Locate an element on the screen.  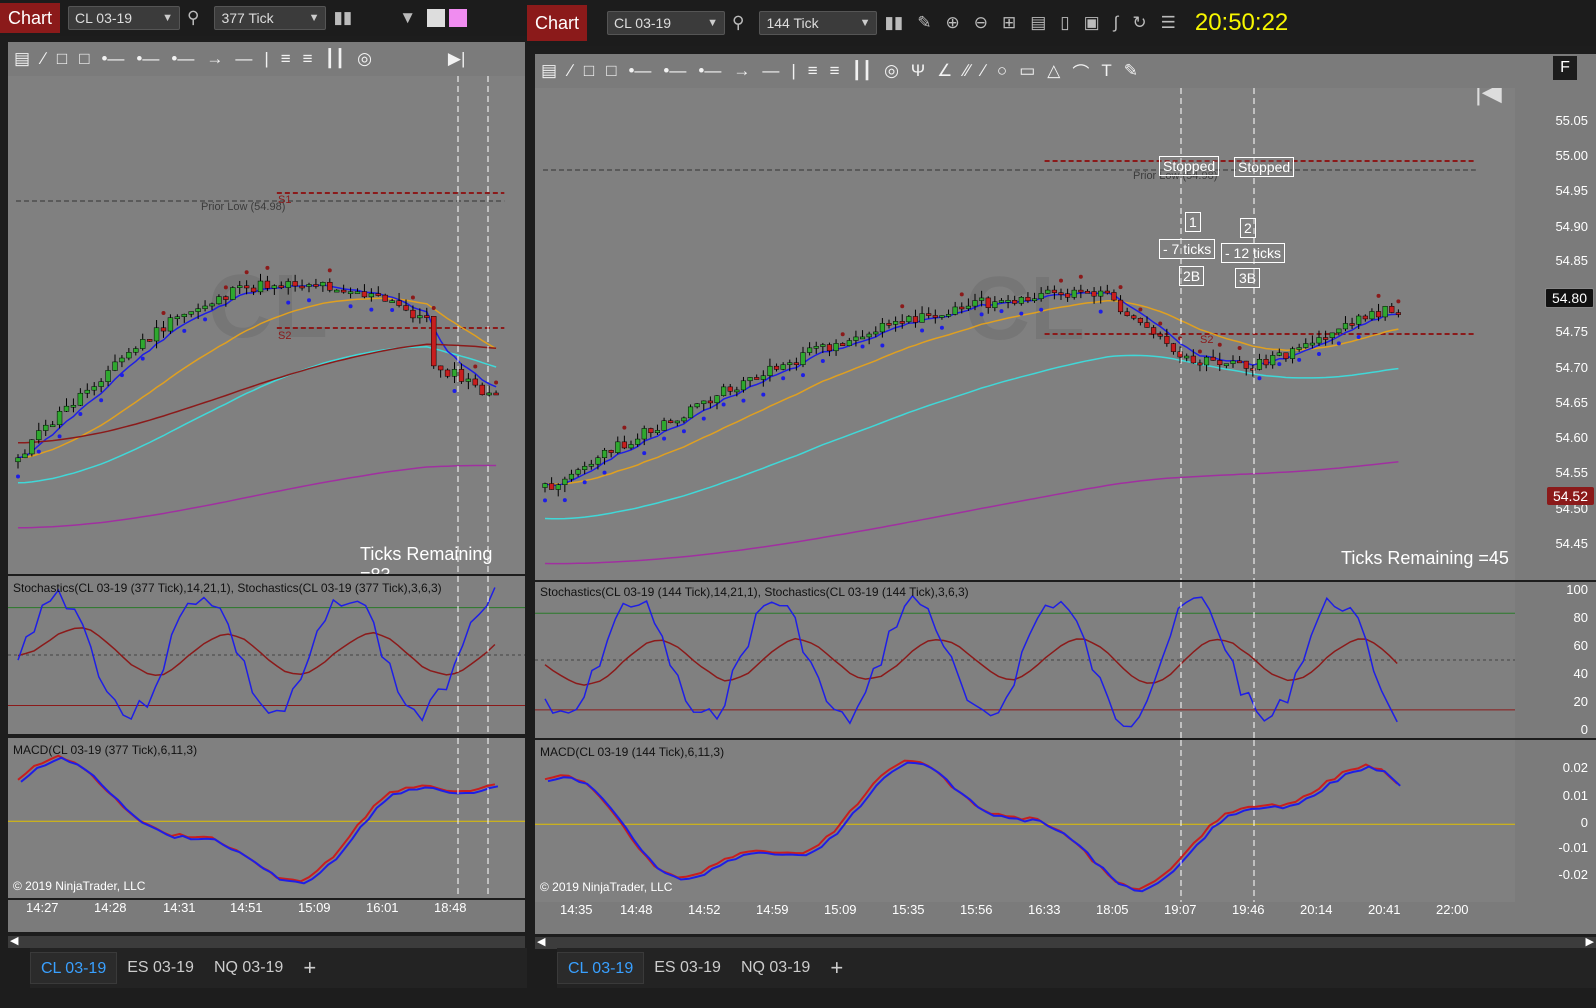
left-time-axis: 14:27 14:28 14:31 14:51 15:09 16:01 18:48 is located at coordinates (266, 916).